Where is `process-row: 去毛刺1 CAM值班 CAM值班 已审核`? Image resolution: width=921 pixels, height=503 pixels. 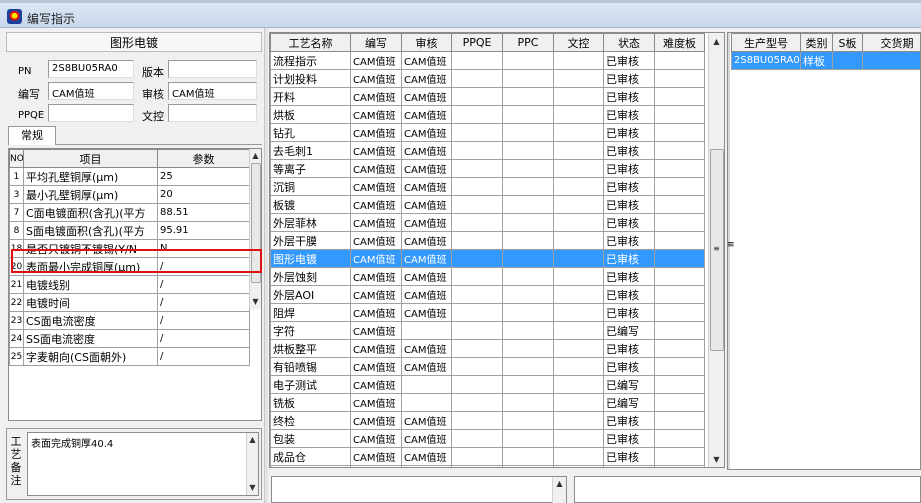 process-row: 去毛刺1 CAM值班 CAM值班 已审核 is located at coordinates (487, 150).